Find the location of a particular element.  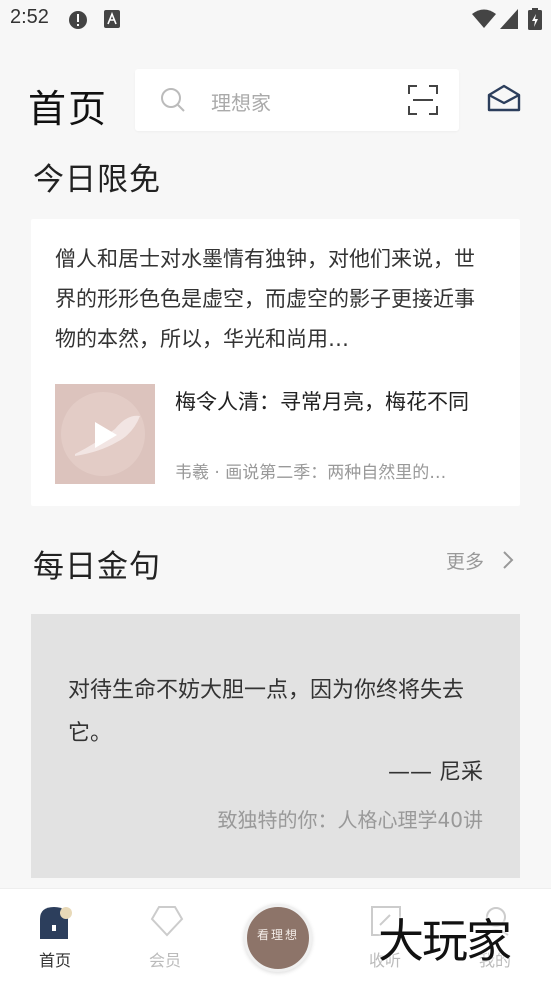

course-title: 梅令人清：寻常月亮，梅花不同 is located at coordinates (322, 402).